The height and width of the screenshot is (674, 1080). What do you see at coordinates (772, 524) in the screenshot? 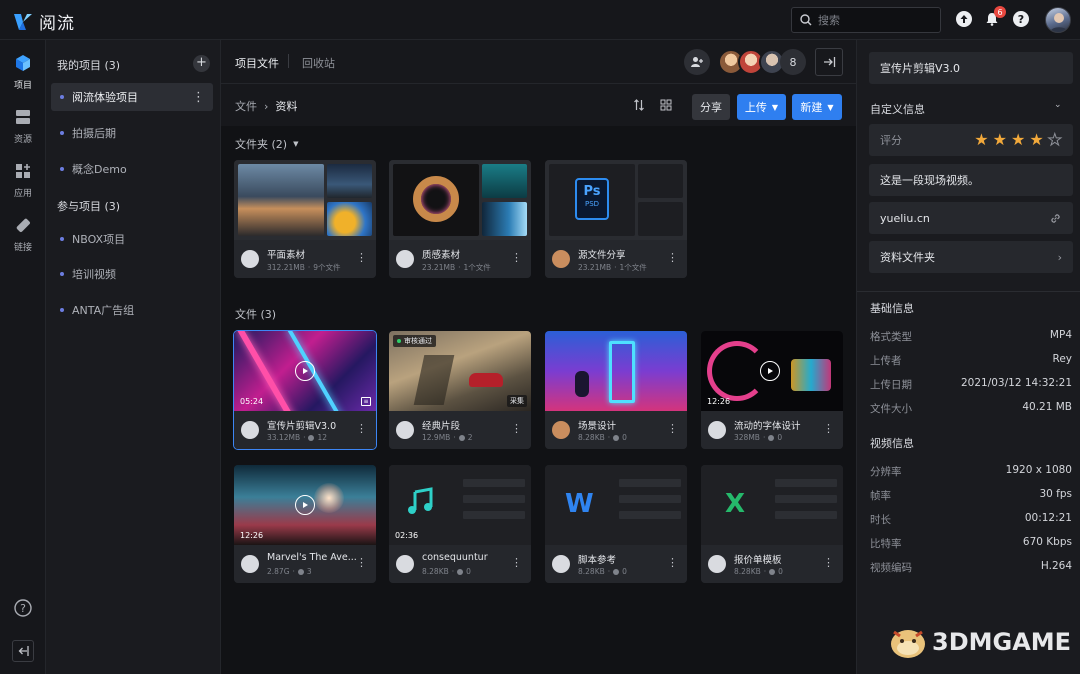
I see `file-card: X 报价单模板 8.28KB · 0 ⋮` at bounding box center [772, 524].